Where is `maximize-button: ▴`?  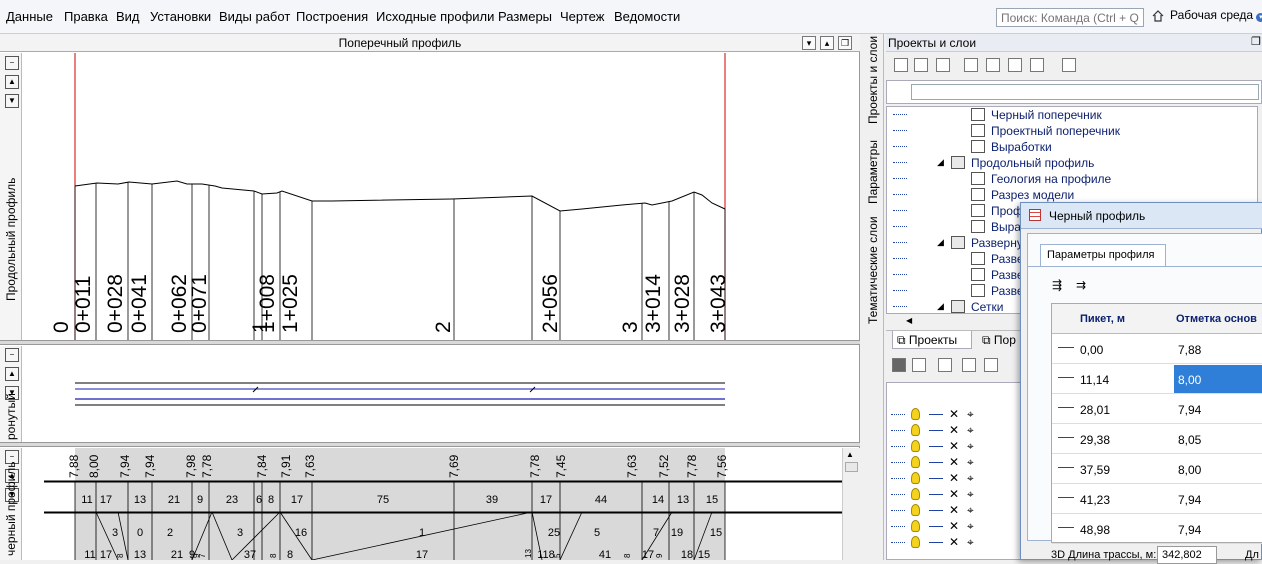 maximize-button: ▴ is located at coordinates (827, 43).